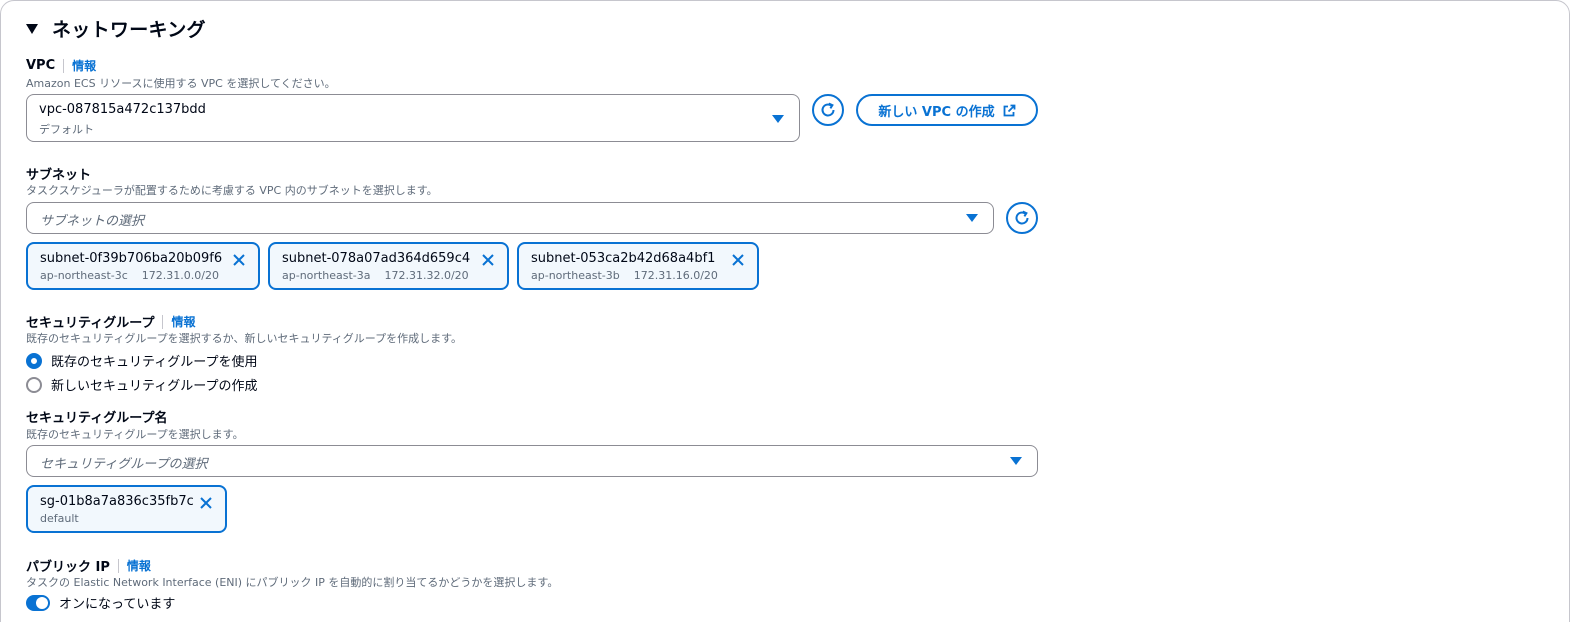 This screenshot has width=1570, height=622. I want to click on section-header: ネットワーキング, so click(116, 28).